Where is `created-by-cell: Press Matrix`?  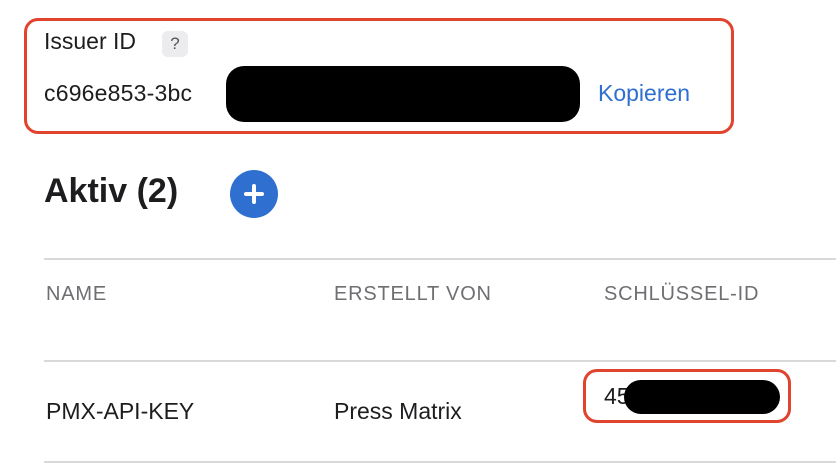 created-by-cell: Press Matrix is located at coordinates (398, 411).